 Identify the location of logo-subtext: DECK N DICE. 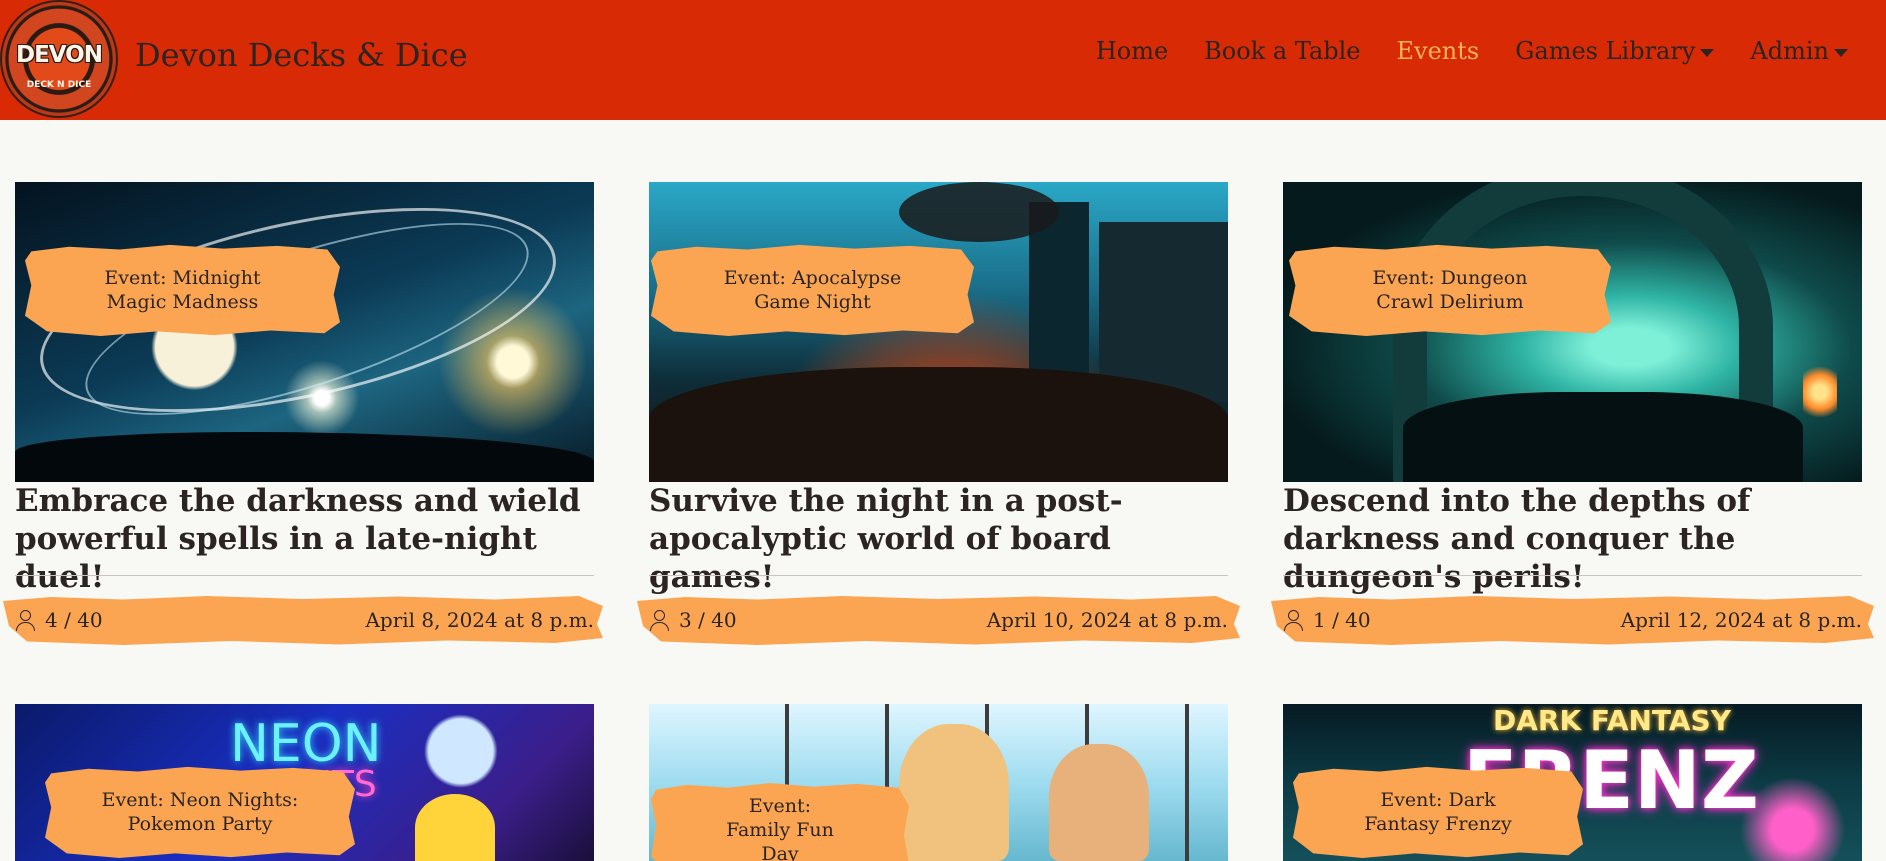
(59, 85).